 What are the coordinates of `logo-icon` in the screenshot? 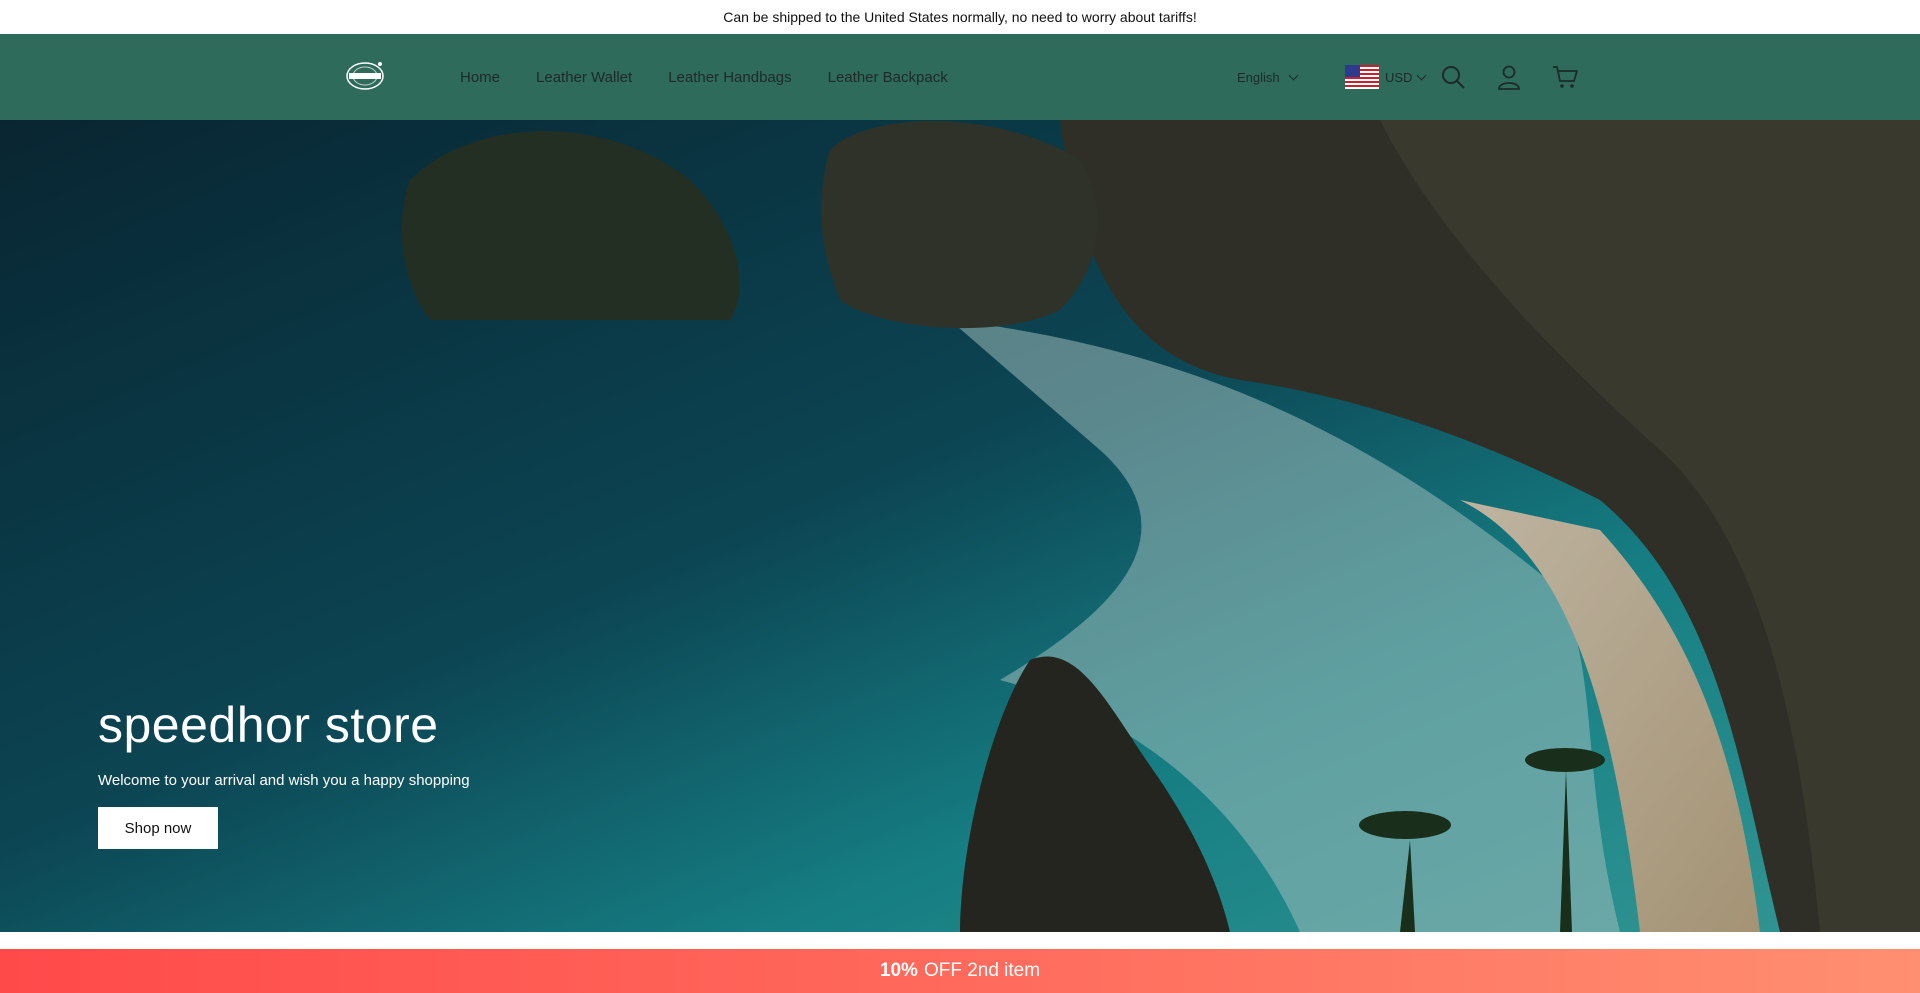 It's located at (365, 76).